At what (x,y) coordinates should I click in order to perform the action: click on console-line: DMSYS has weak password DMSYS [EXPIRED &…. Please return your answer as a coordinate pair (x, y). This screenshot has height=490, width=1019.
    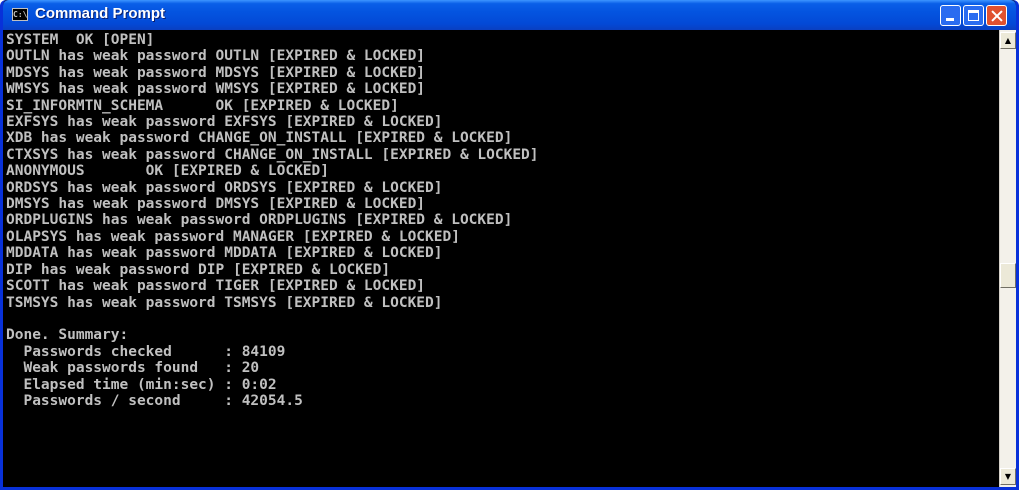
    Looking at the image, I should click on (216, 204).